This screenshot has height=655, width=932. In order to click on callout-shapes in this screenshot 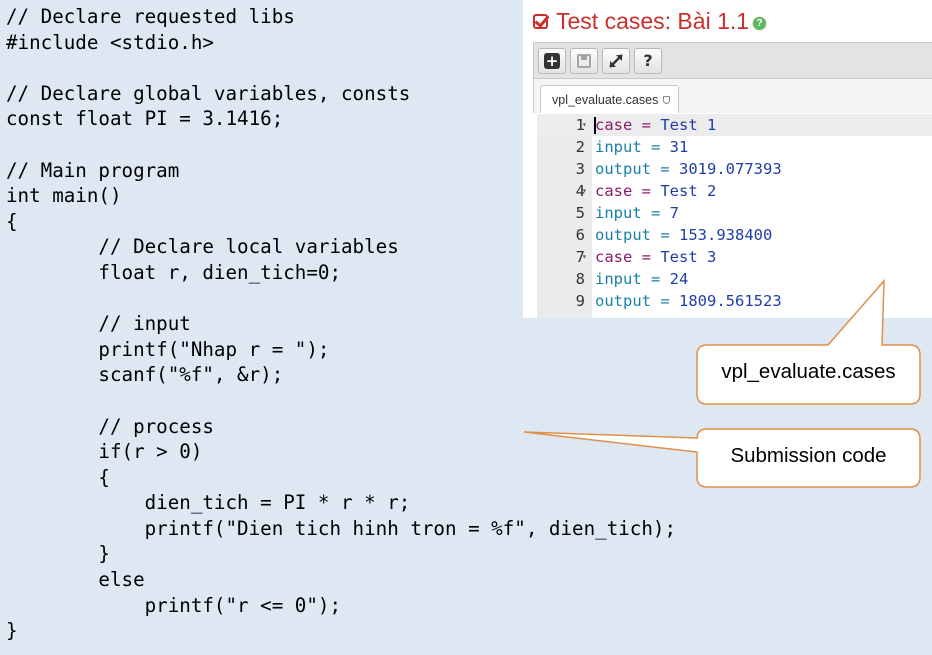, I will do `click(722, 383)`.